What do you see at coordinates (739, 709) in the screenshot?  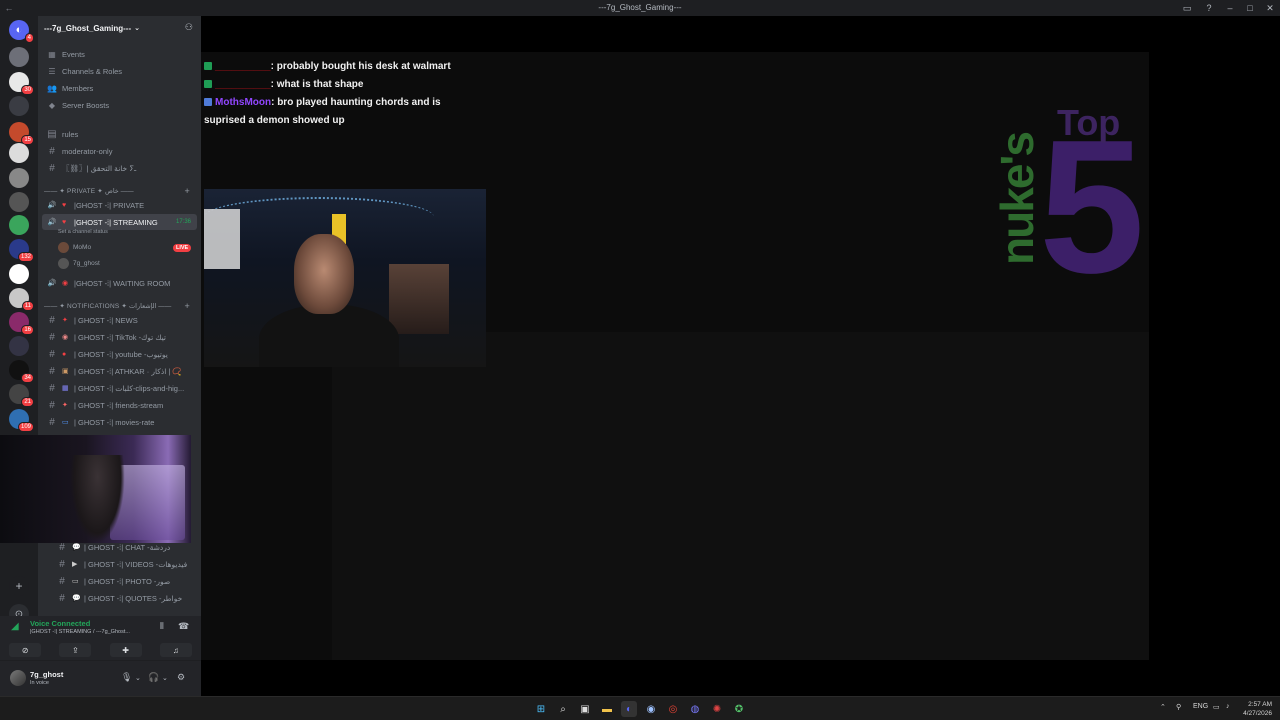 I see `app-icon: ✪` at bounding box center [739, 709].